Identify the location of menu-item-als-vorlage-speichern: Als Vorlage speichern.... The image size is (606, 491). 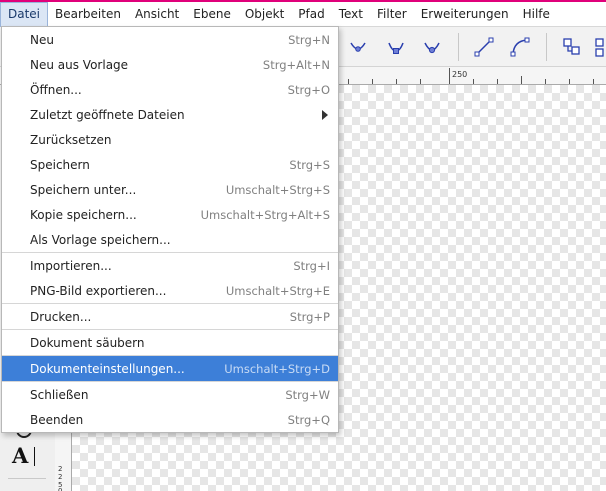
(170, 239).